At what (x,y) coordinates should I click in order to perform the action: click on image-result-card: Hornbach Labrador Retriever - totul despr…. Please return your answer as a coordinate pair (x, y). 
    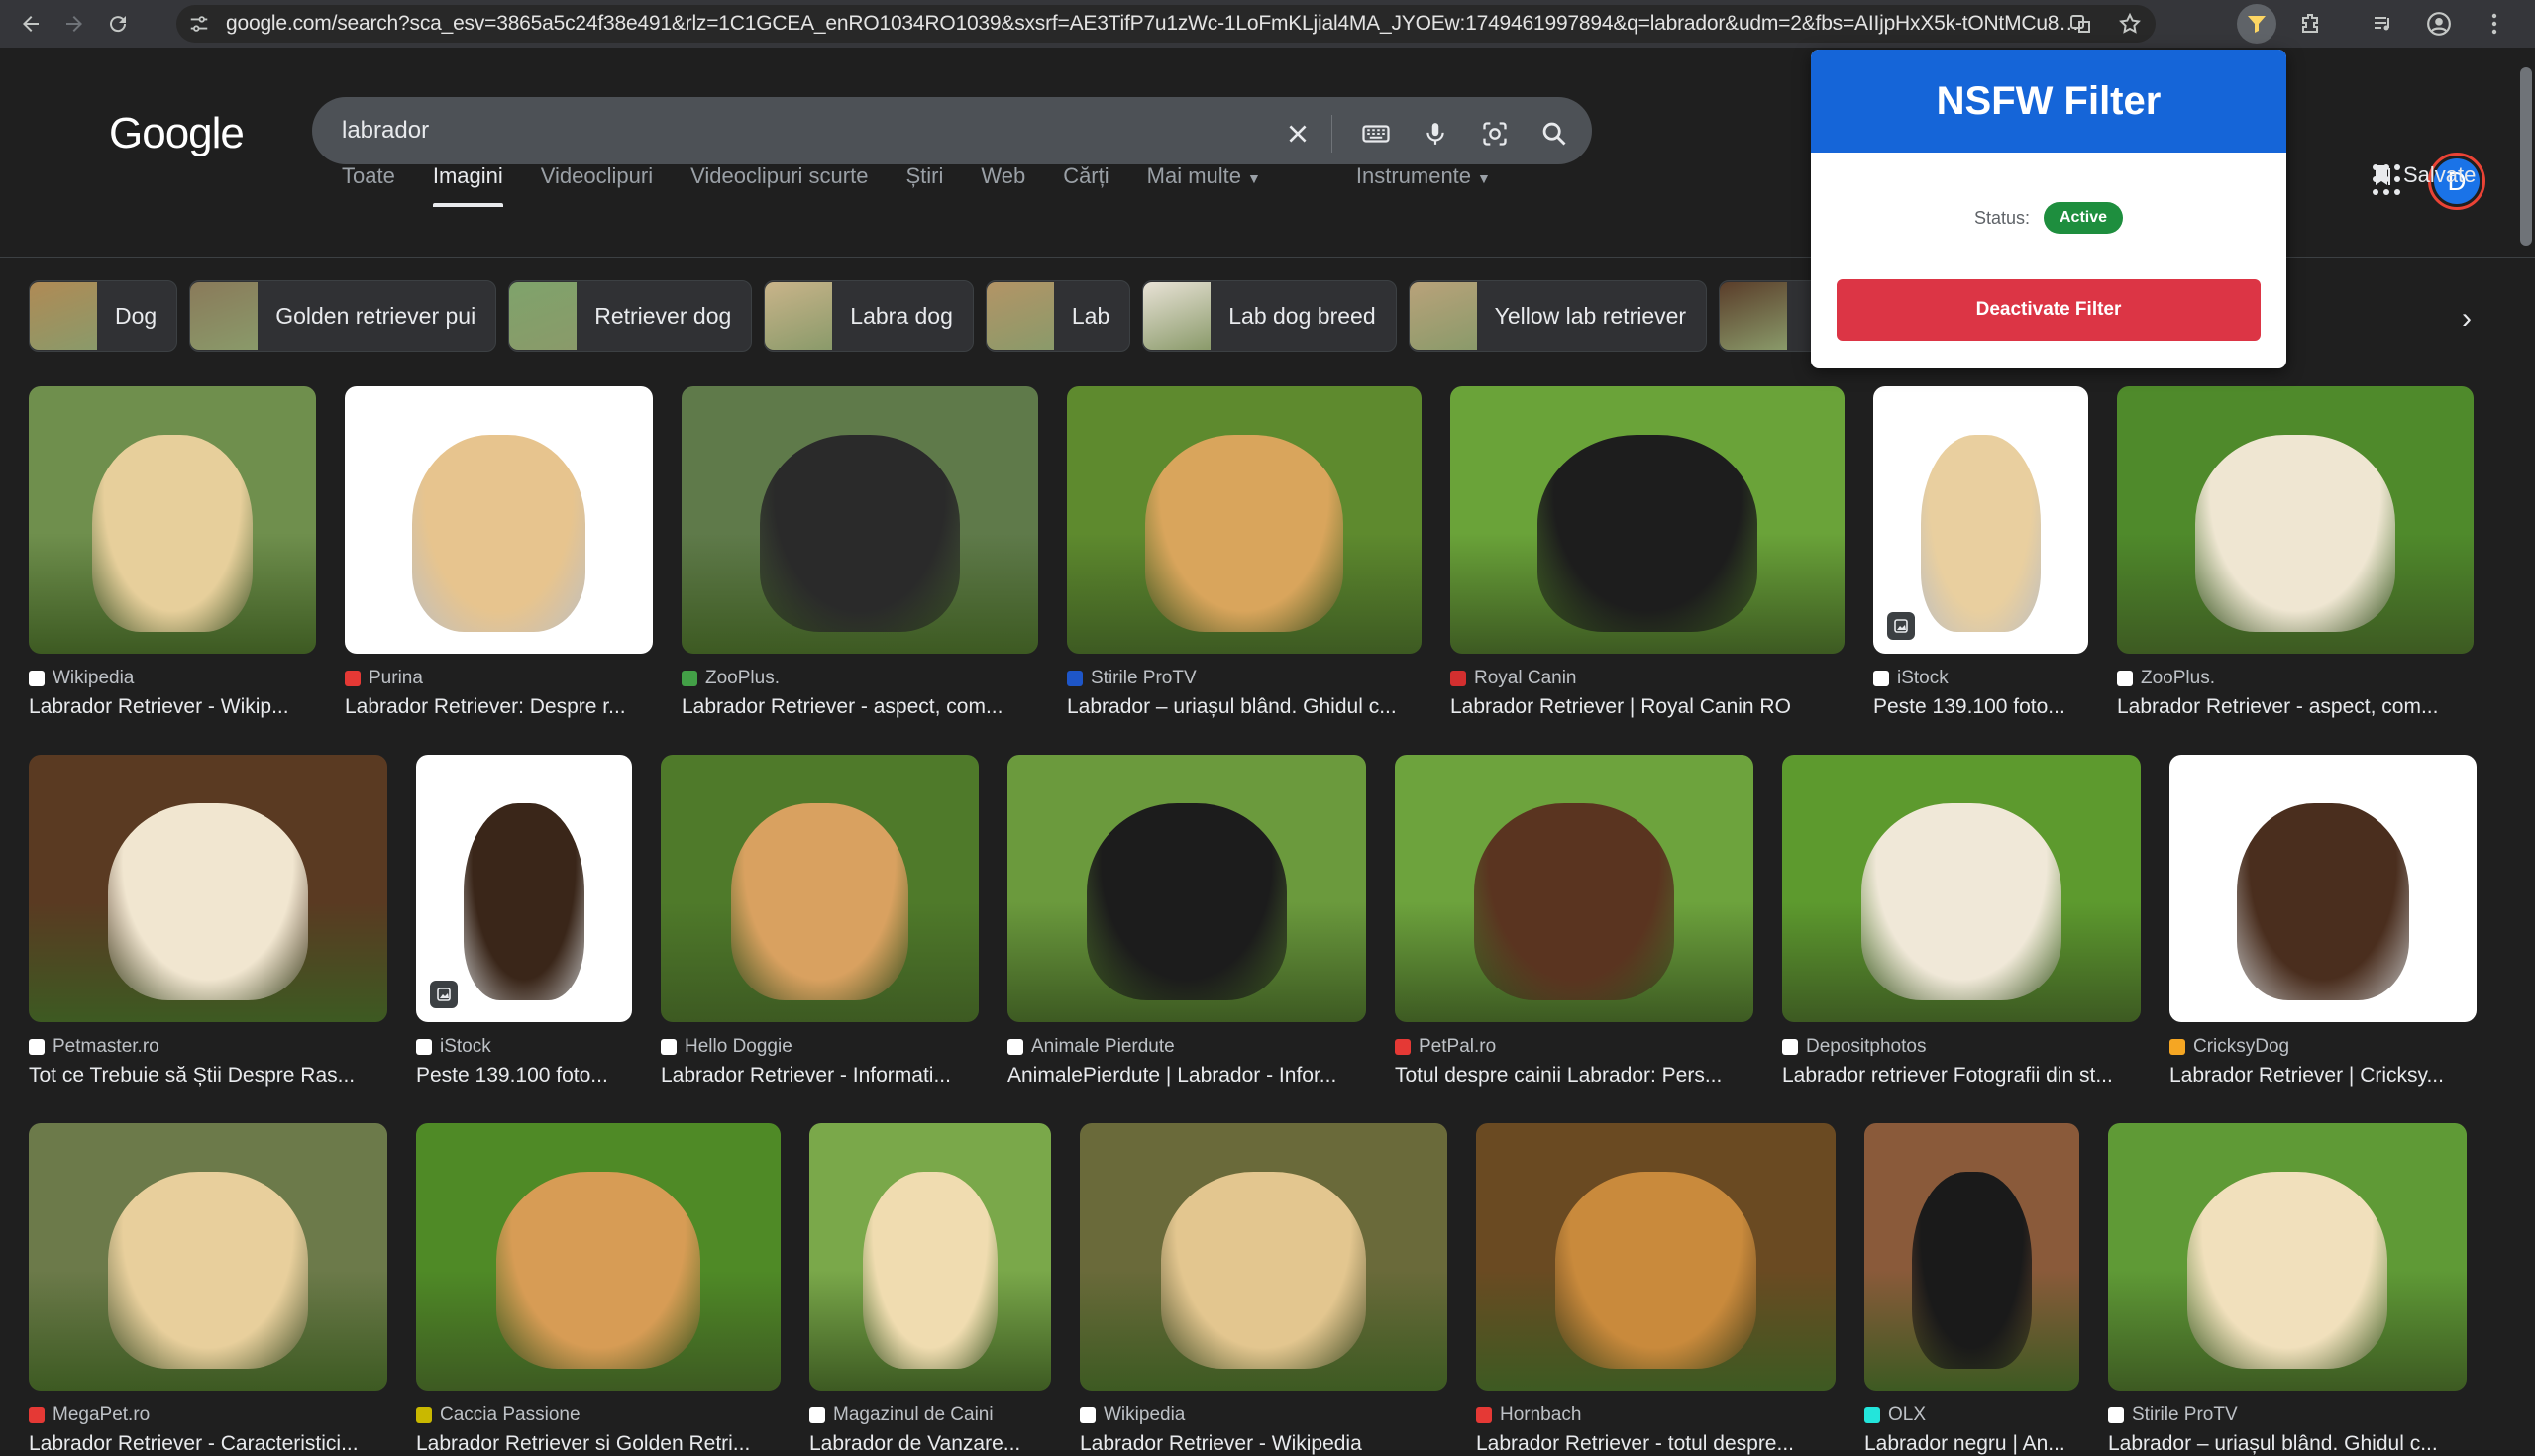
    Looking at the image, I should click on (1656, 1289).